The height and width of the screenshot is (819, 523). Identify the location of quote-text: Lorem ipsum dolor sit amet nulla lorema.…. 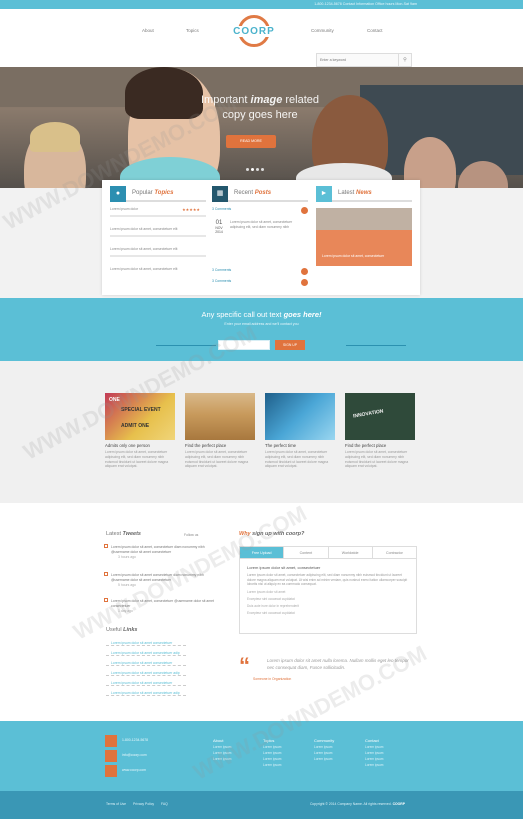
(338, 664).